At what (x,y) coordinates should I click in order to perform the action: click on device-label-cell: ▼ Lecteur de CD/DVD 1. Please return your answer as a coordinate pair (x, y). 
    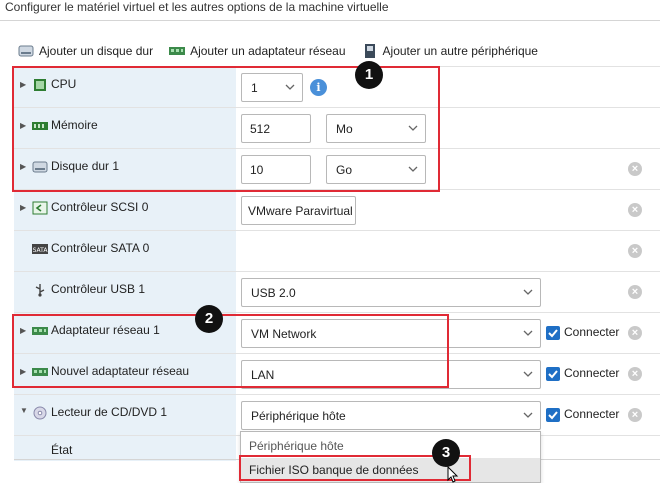
    Looking at the image, I should click on (125, 415).